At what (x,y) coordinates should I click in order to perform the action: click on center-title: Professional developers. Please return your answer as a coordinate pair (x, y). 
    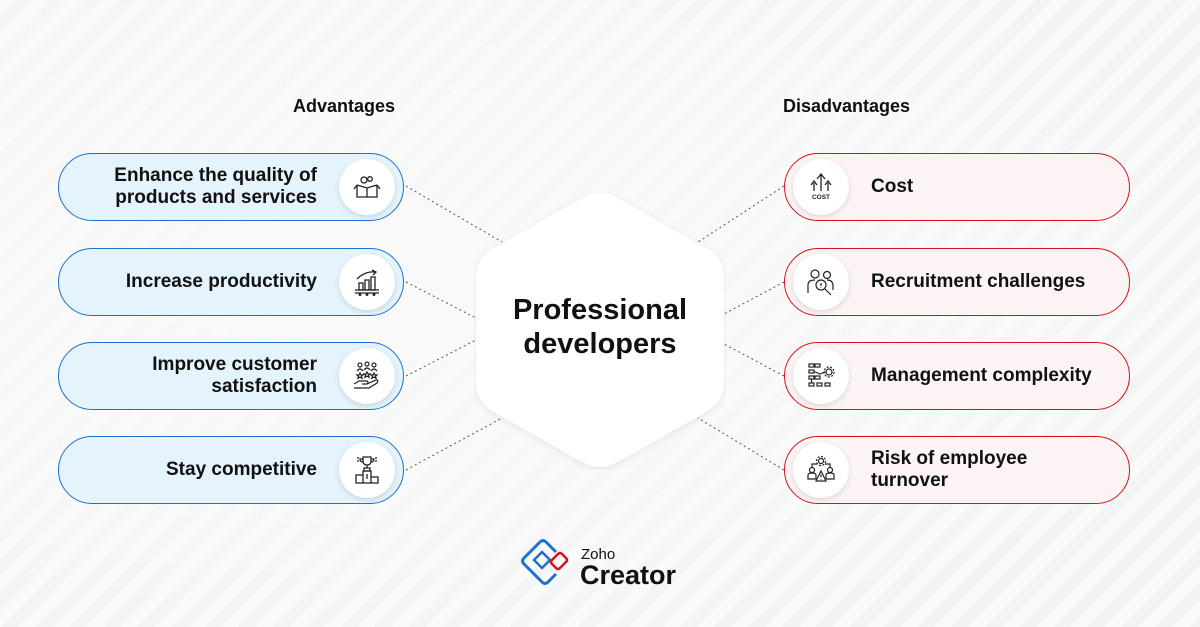
    Looking at the image, I should click on (600, 327).